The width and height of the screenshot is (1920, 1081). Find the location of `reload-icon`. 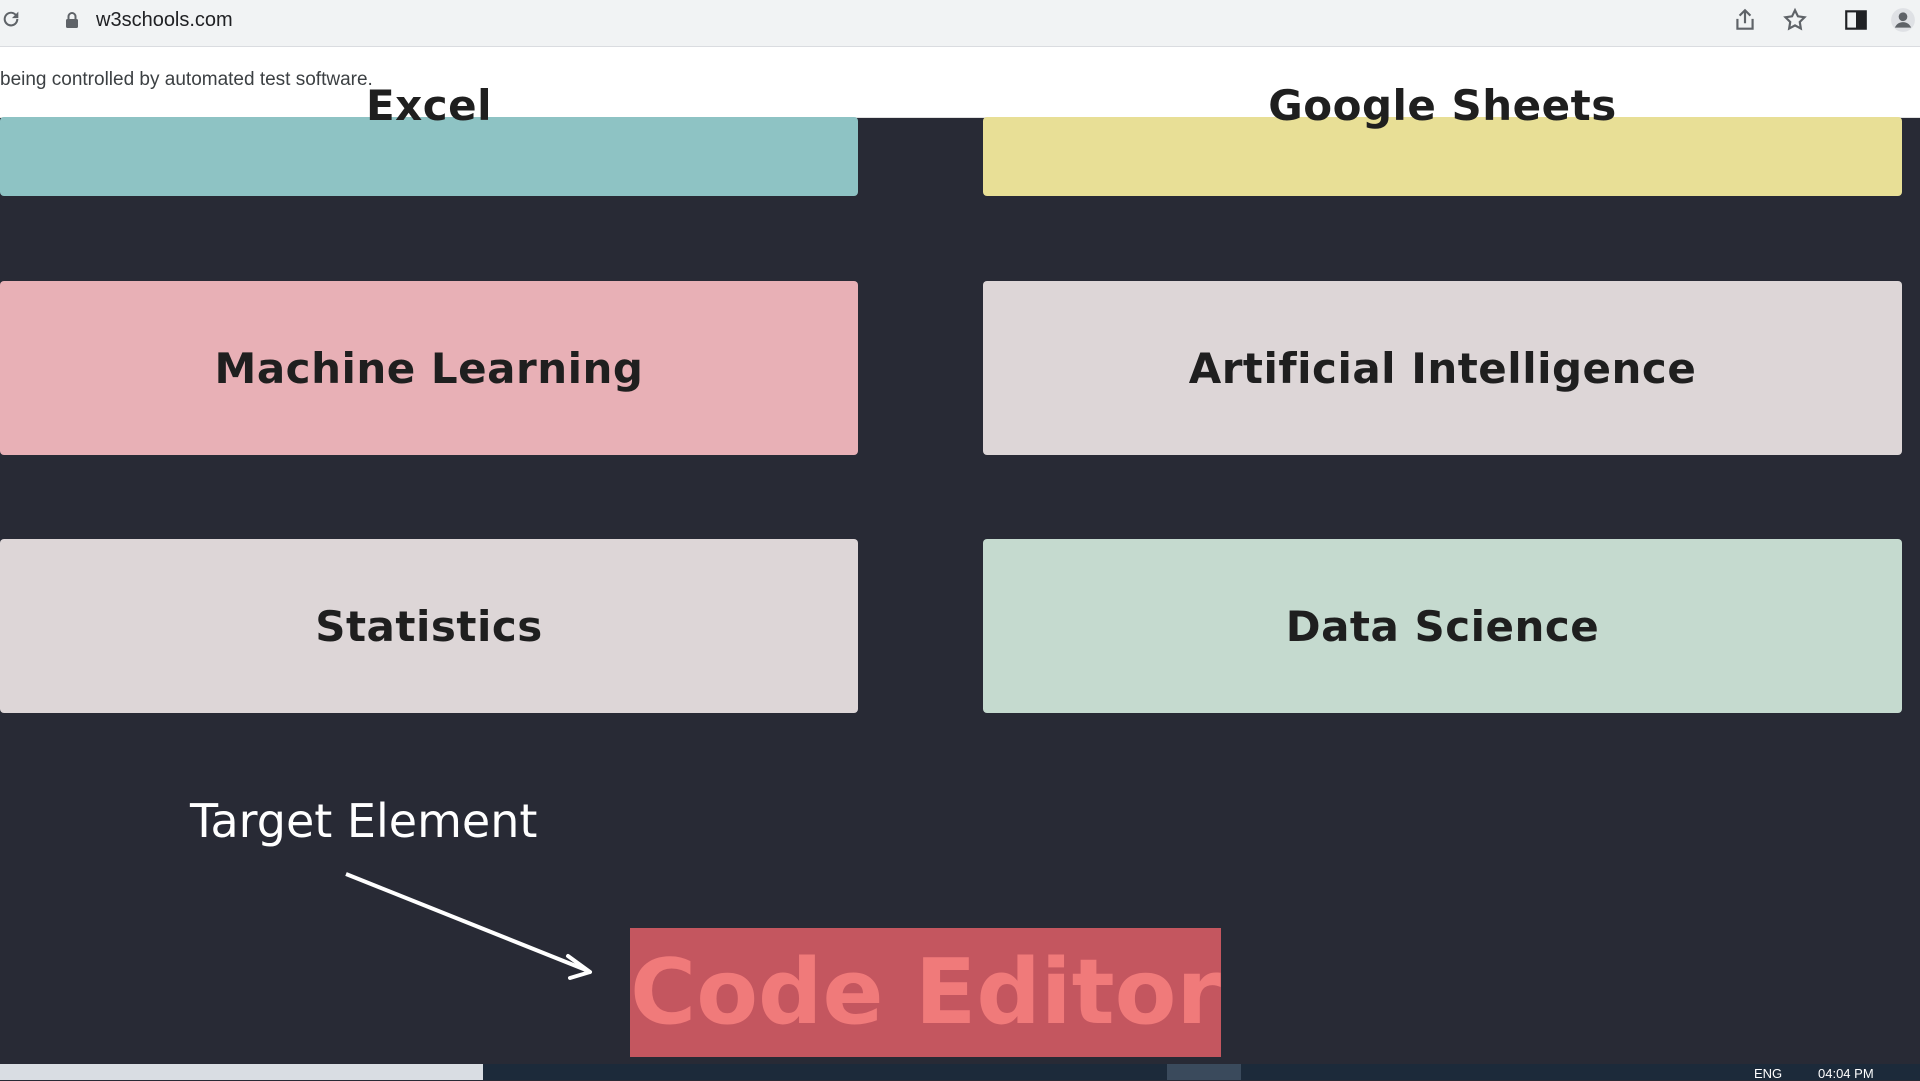

reload-icon is located at coordinates (11, 19).